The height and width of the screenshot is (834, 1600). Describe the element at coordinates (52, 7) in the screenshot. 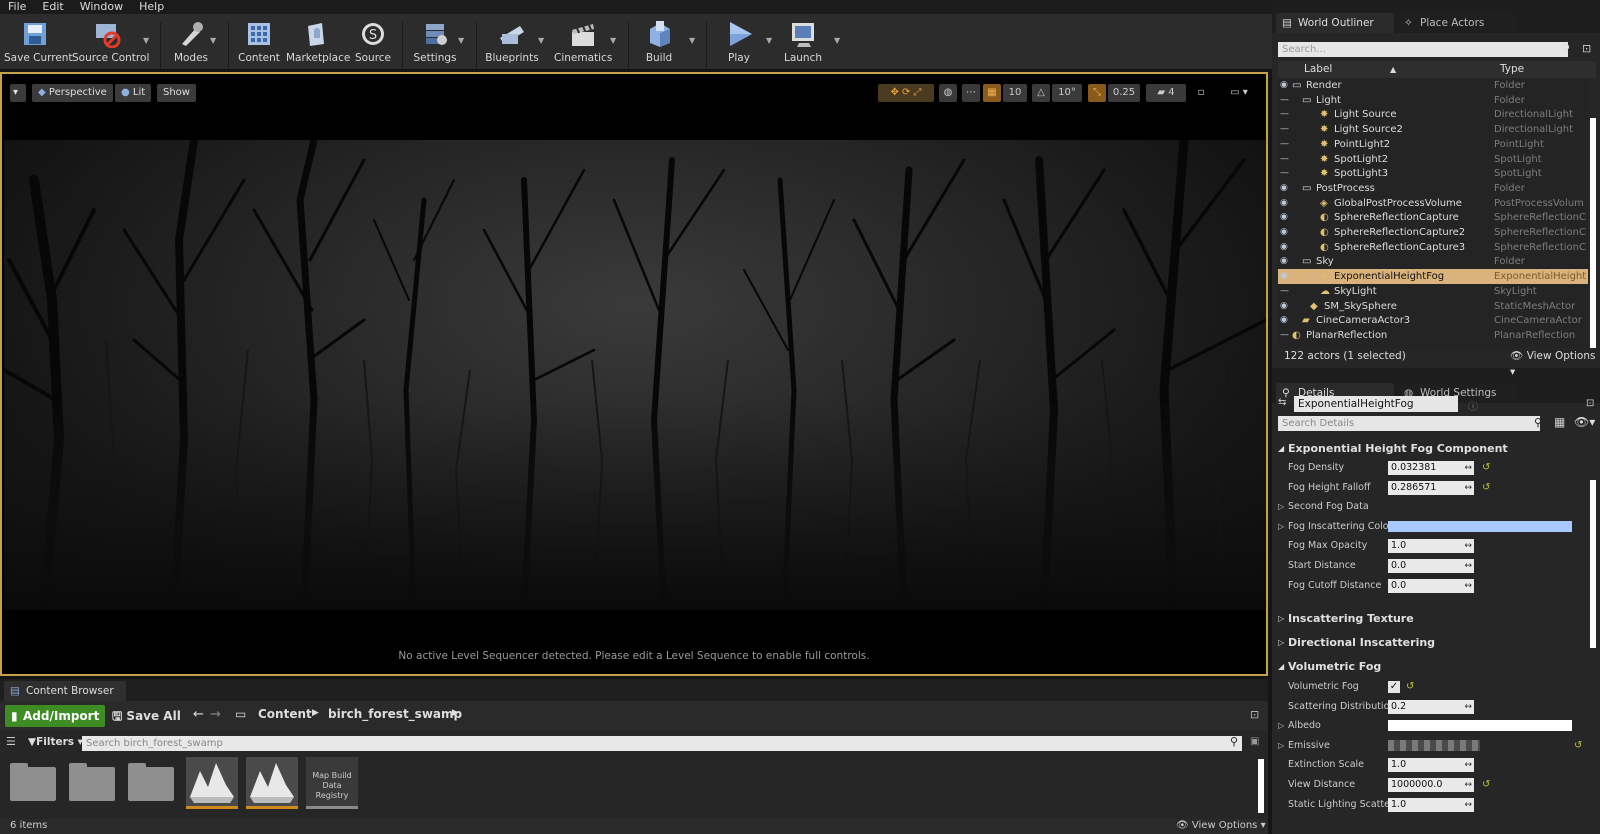

I see `menu-edit: Edit` at that location.